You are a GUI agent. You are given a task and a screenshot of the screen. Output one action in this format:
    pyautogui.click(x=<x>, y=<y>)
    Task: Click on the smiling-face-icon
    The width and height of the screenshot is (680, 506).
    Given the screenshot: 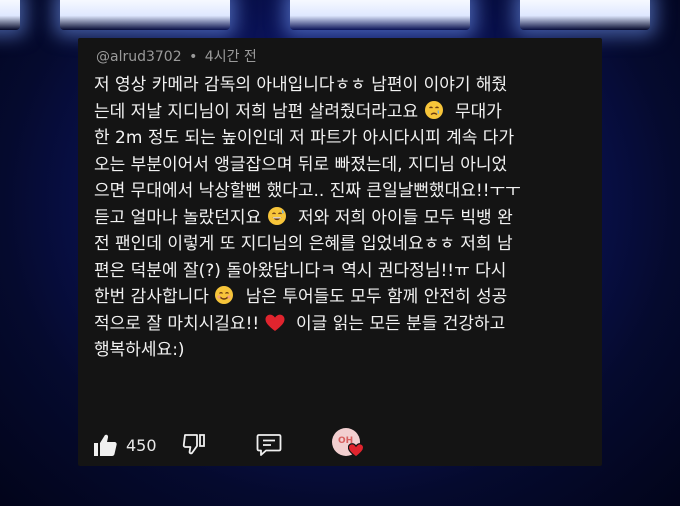 What is the action you would take?
    pyautogui.click(x=224, y=299)
    